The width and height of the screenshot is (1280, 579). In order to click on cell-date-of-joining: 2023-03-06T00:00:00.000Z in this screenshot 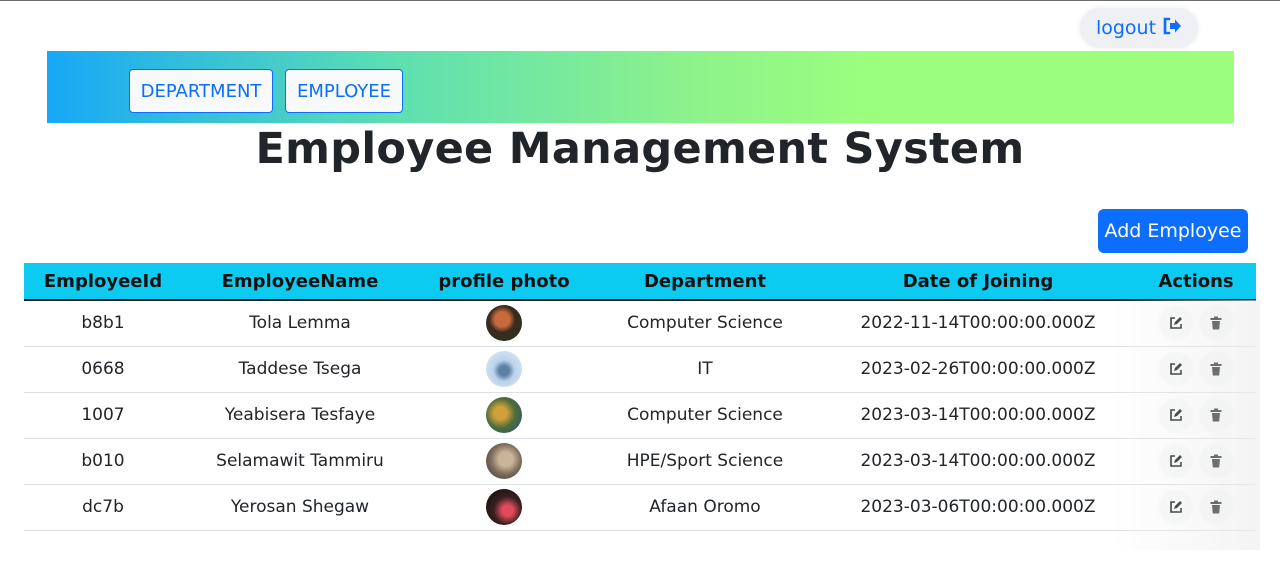, I will do `click(978, 507)`.